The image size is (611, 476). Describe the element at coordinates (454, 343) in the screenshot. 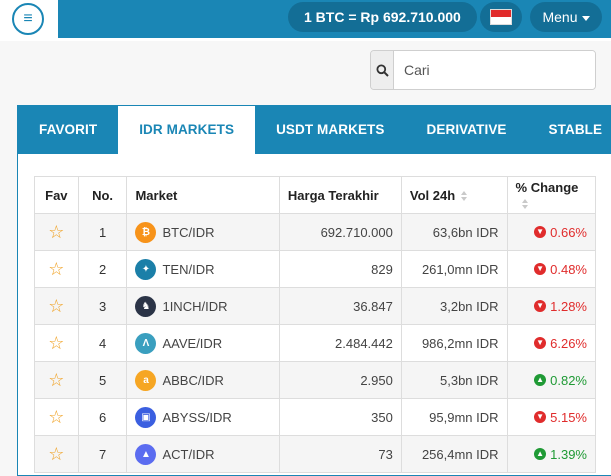

I see `volume-24h: 986,2mn IDR` at that location.